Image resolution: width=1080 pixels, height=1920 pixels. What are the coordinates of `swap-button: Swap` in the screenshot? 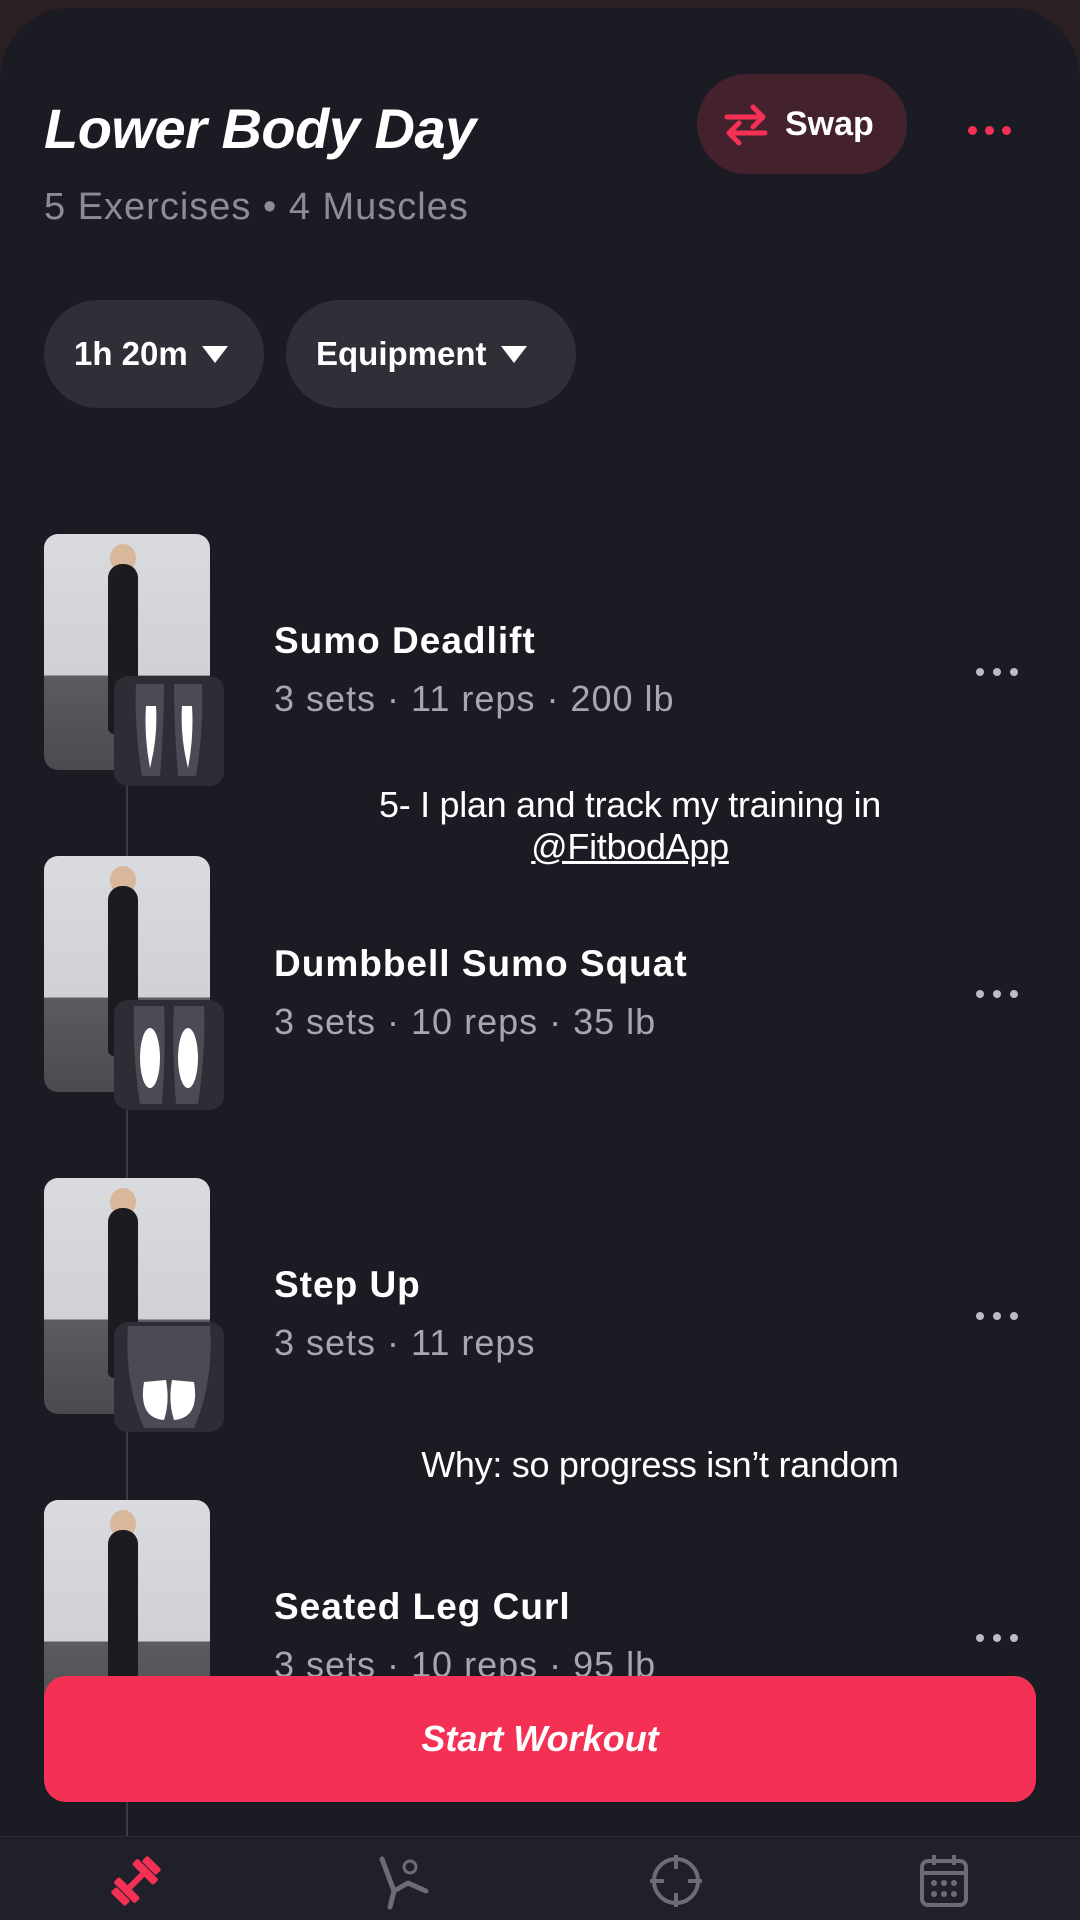 It's located at (802, 124).